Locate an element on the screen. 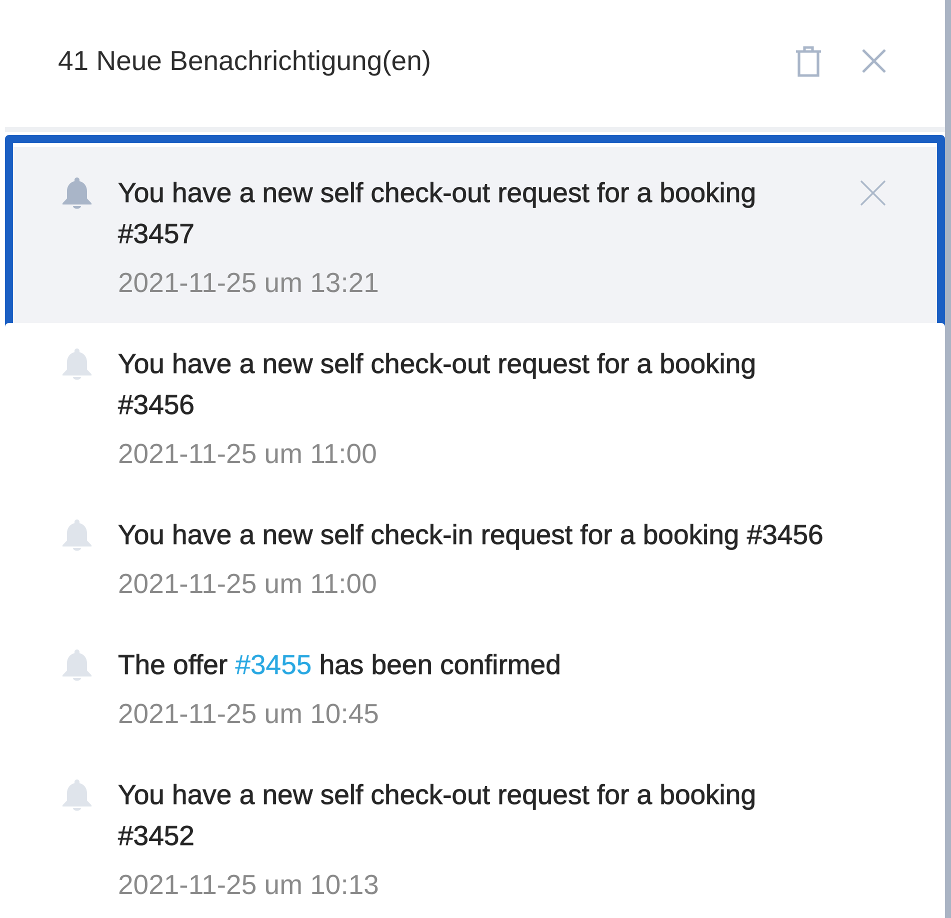 Image resolution: width=951 pixels, height=918 pixels. notification-time: 2021-11-25 um 10:45 is located at coordinates (248, 714).